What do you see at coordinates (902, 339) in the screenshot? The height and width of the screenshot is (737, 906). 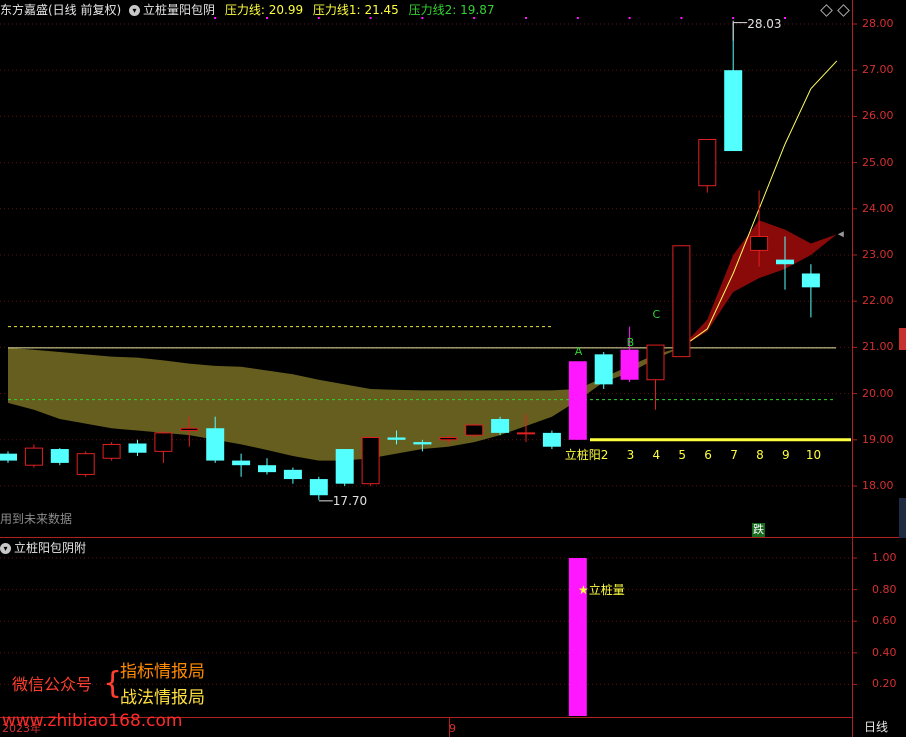 I see `axis-marker` at bounding box center [902, 339].